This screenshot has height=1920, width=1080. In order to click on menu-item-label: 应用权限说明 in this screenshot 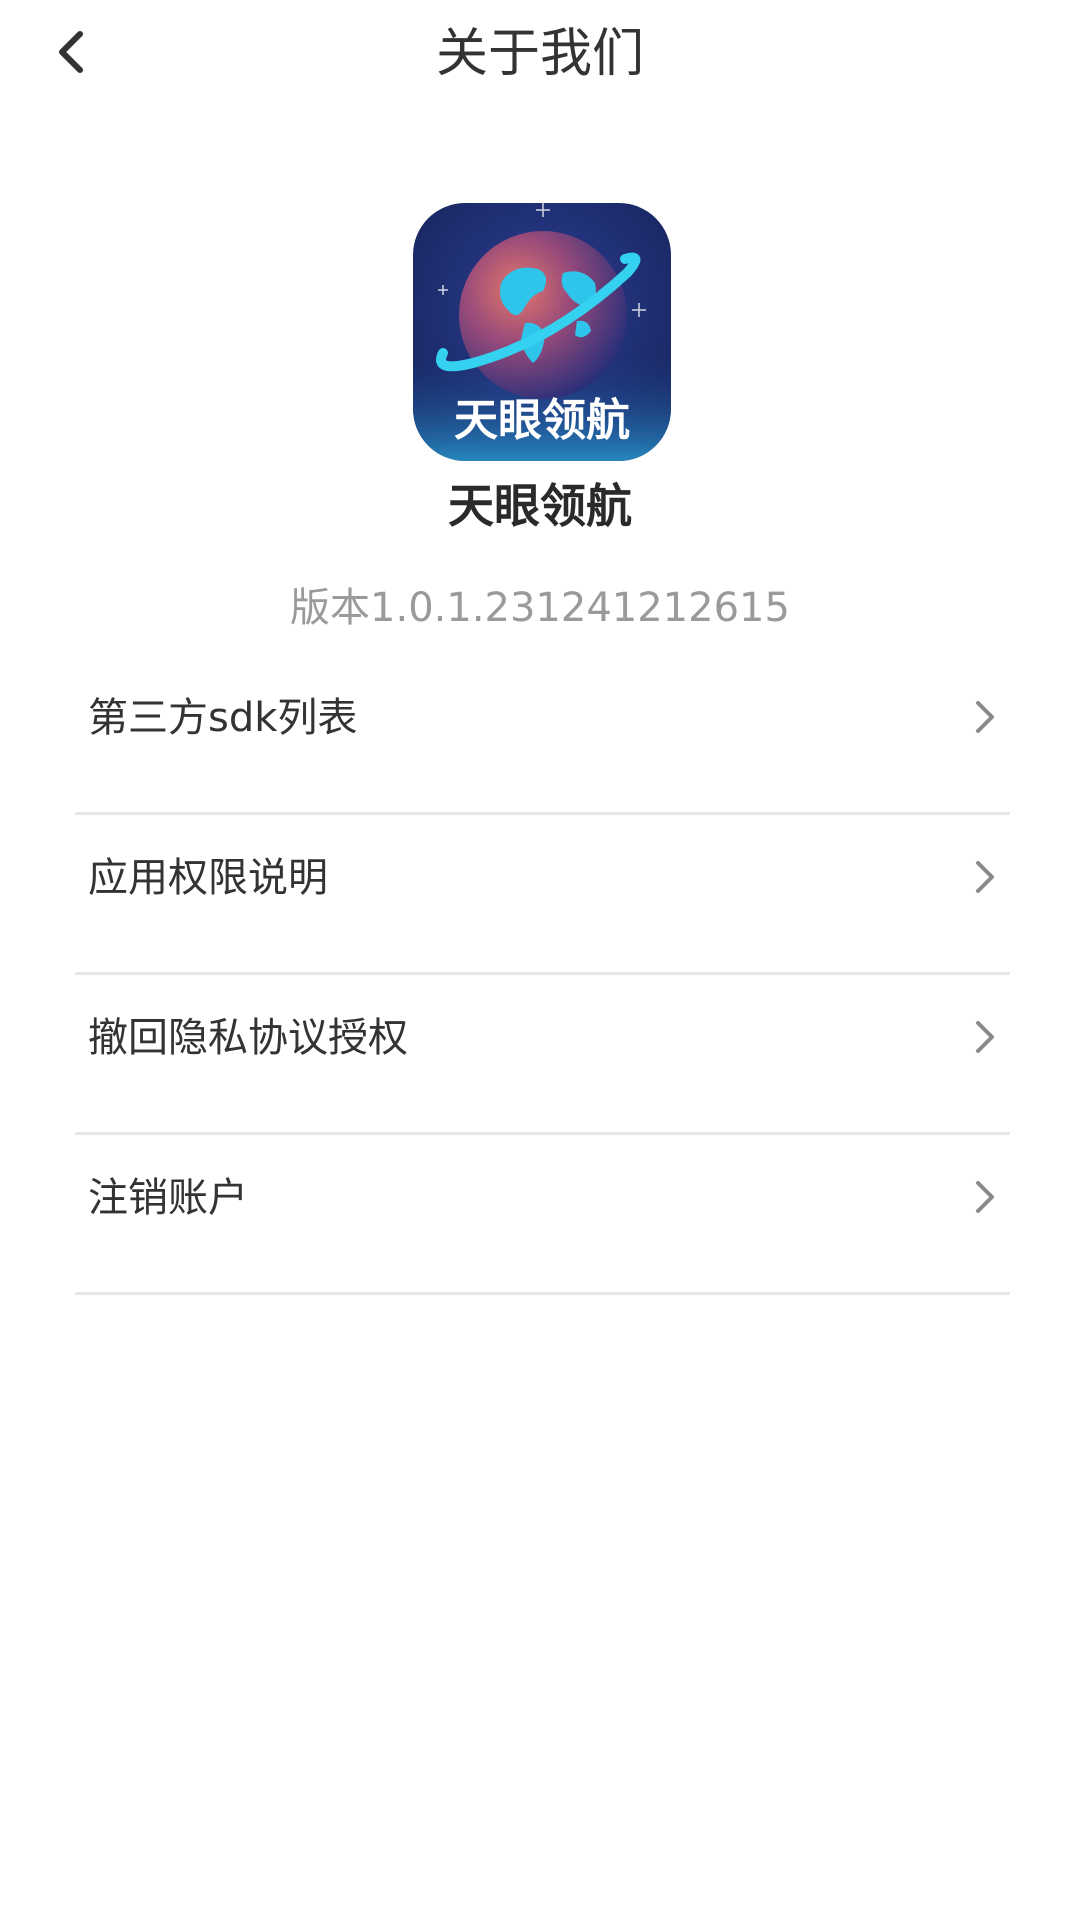, I will do `click(208, 878)`.